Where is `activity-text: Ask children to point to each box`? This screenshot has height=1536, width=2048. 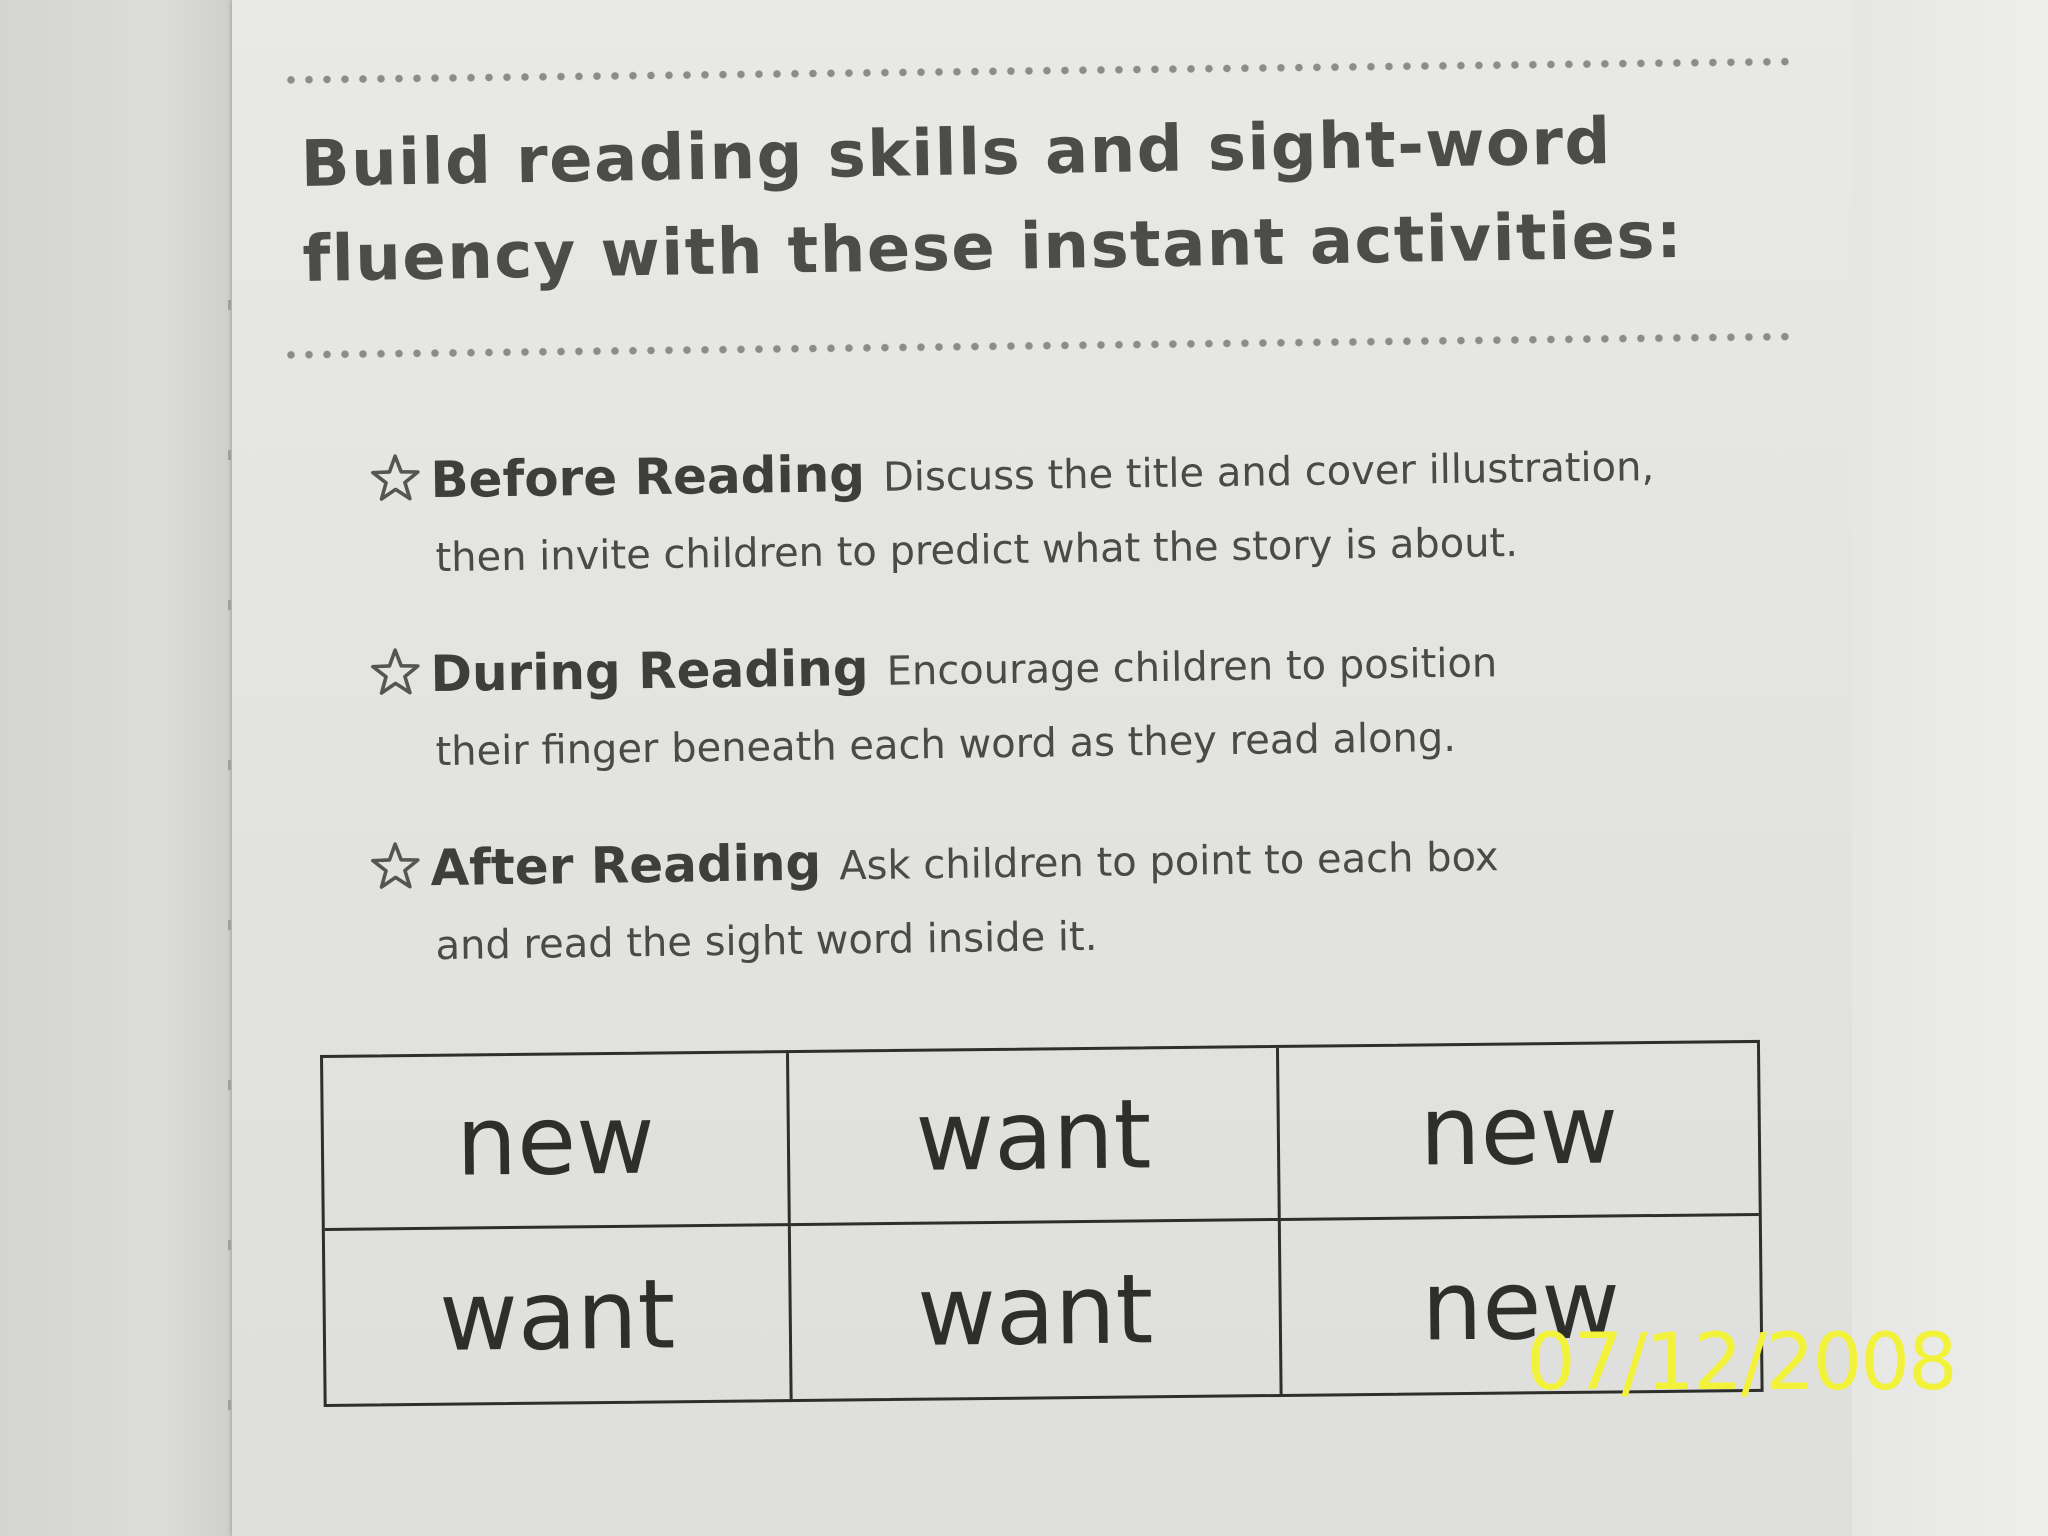 activity-text: Ask children to point to each box is located at coordinates (1168, 862).